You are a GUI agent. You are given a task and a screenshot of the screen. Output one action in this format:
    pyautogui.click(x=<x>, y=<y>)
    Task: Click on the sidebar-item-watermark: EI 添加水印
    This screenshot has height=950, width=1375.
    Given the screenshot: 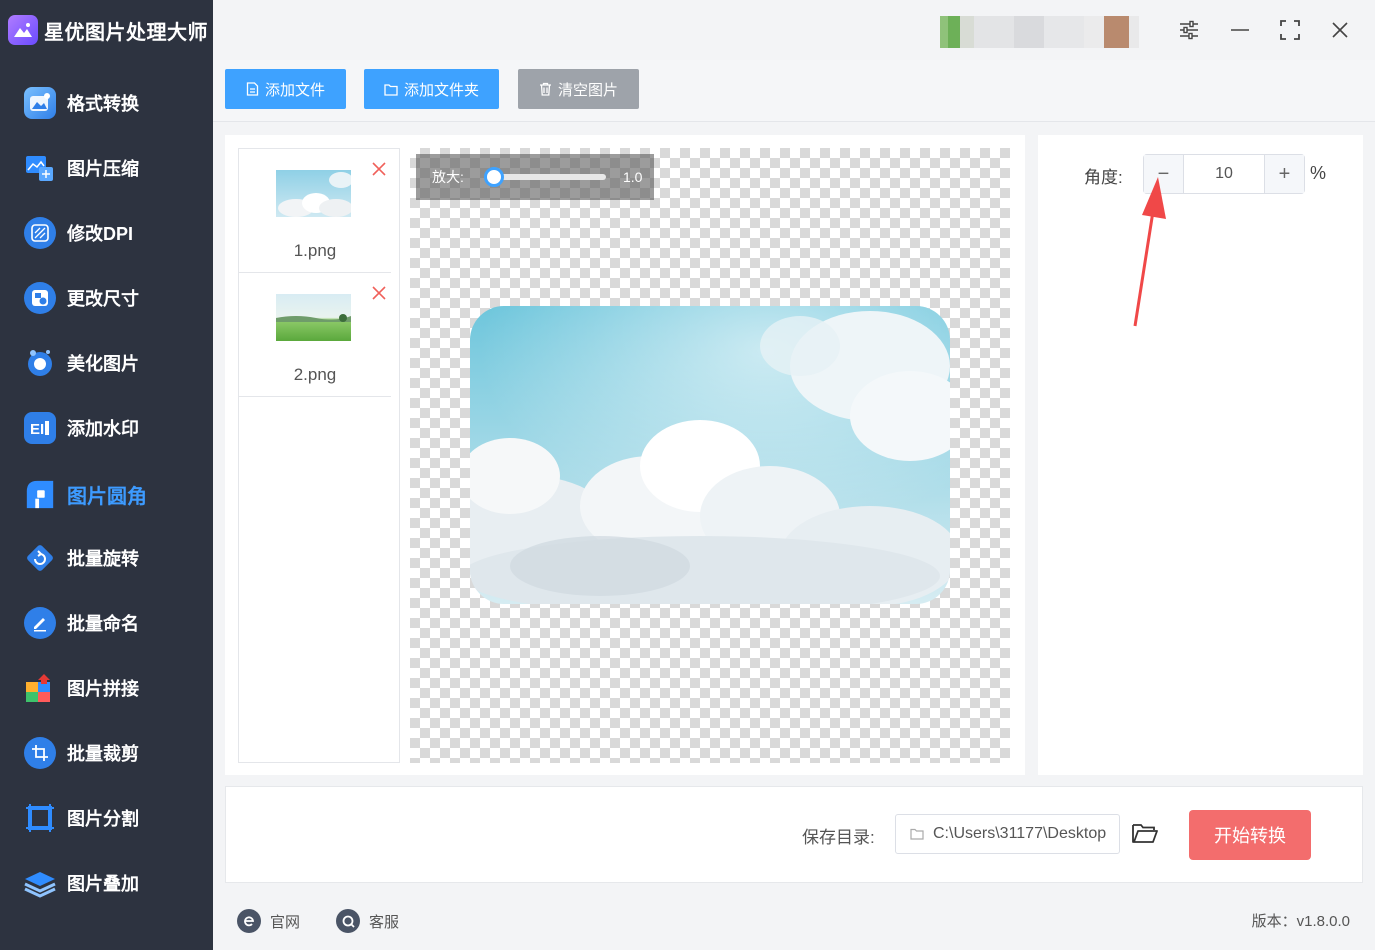 What is the action you would take?
    pyautogui.click(x=116, y=428)
    